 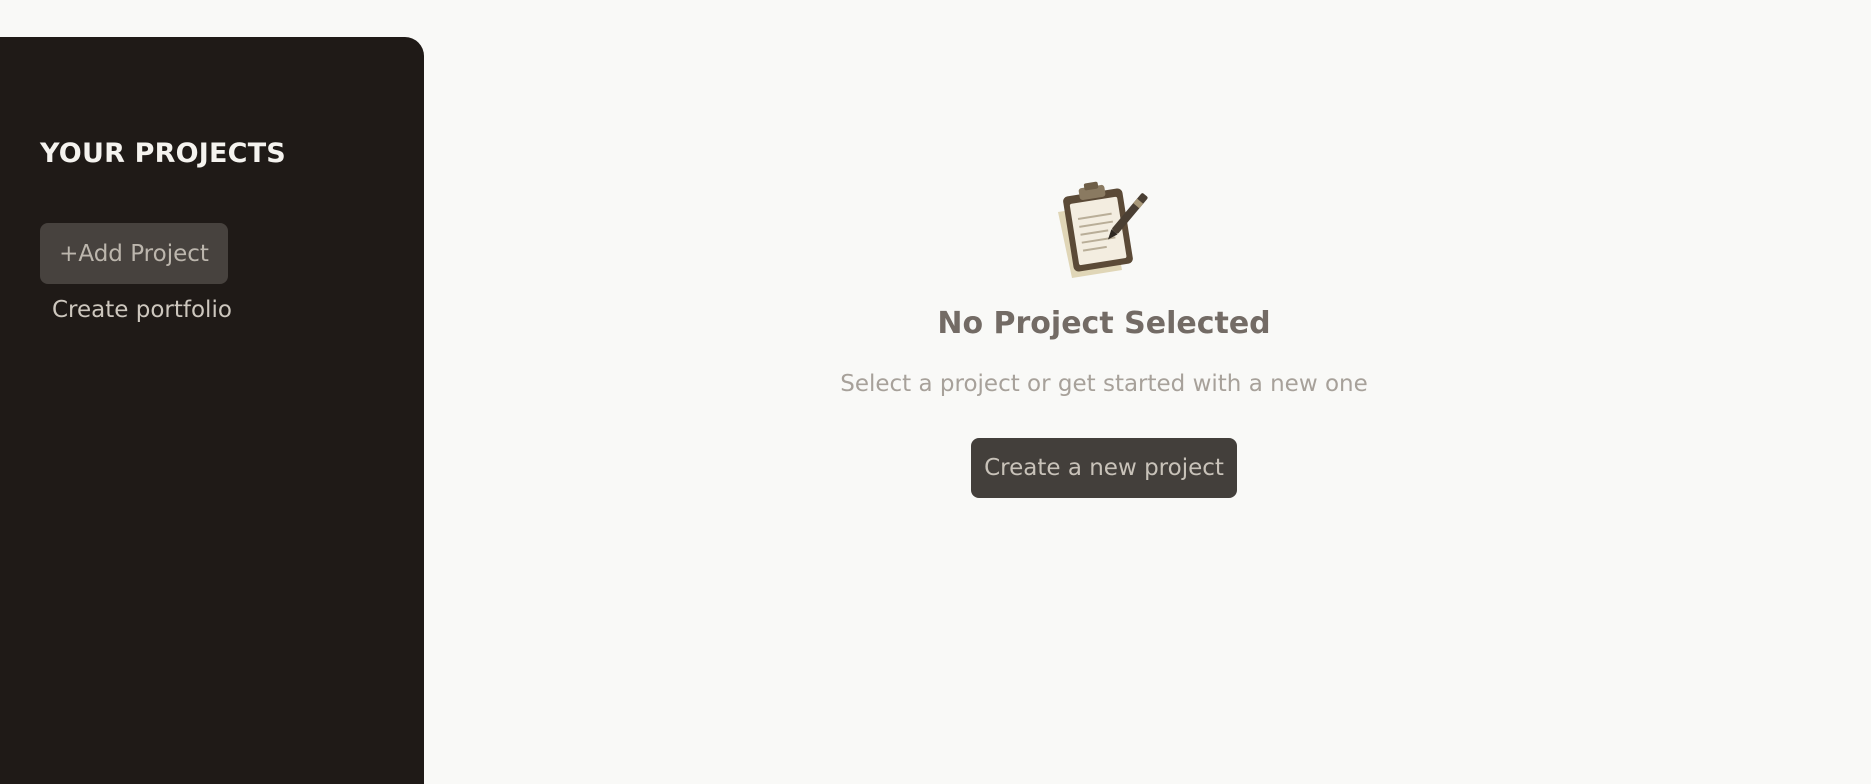 What do you see at coordinates (163, 153) in the screenshot?
I see `sidebar-title: YOUR PROJECTS` at bounding box center [163, 153].